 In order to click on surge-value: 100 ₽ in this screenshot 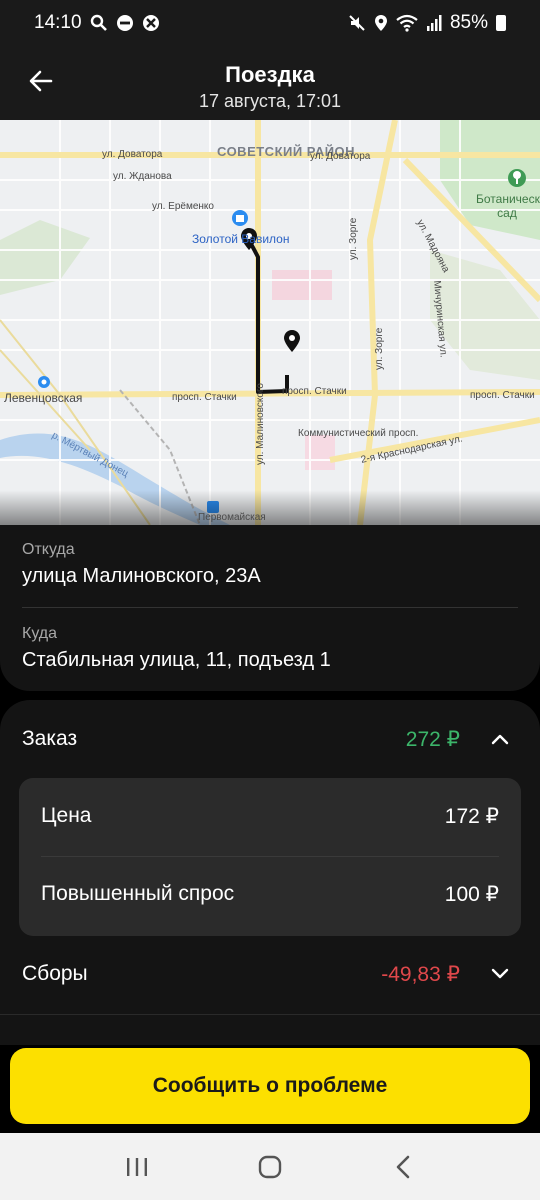, I will do `click(471, 894)`.